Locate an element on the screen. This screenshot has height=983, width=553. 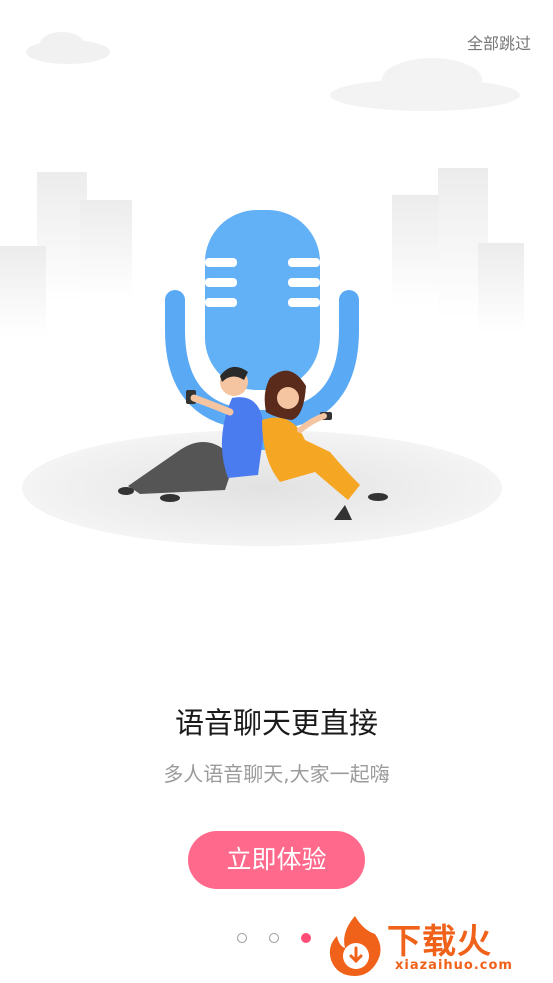
page-indicator is located at coordinates (274, 938).